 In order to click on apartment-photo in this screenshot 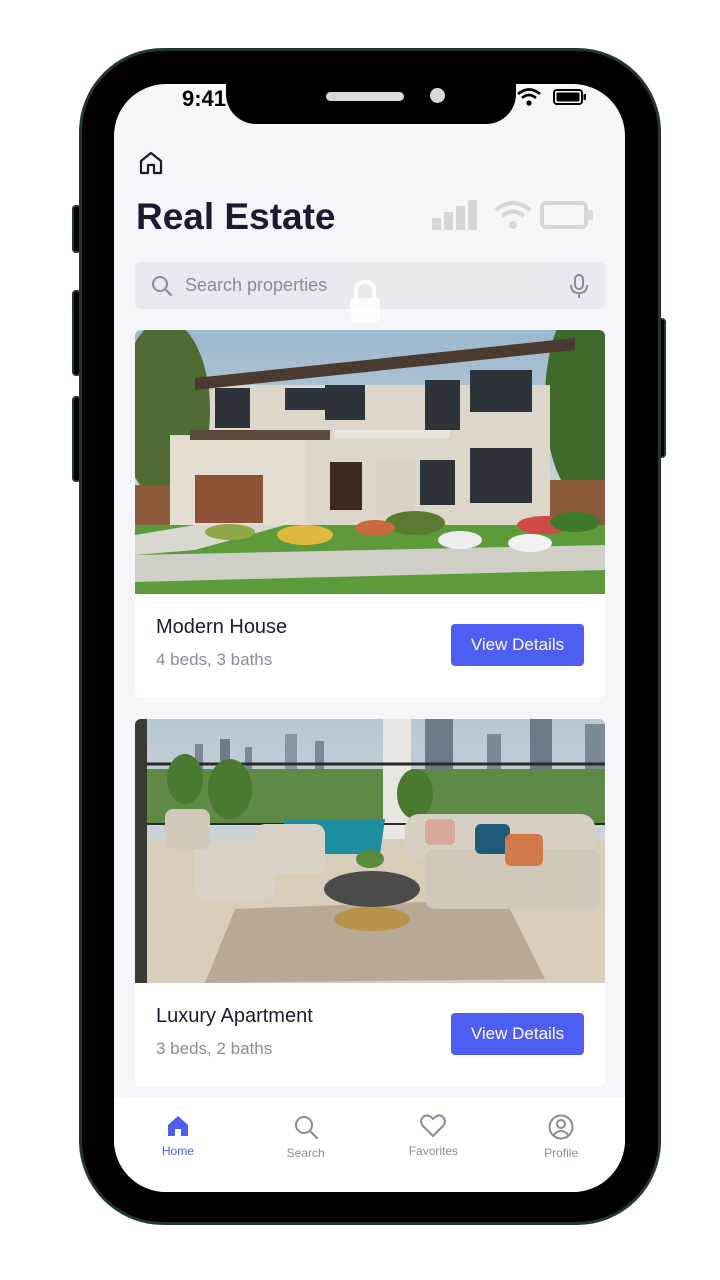, I will do `click(370, 851)`.